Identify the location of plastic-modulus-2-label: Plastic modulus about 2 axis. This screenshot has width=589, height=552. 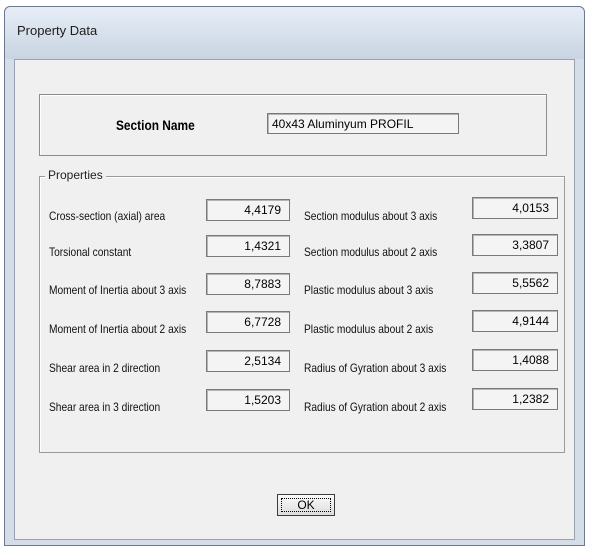
(369, 329).